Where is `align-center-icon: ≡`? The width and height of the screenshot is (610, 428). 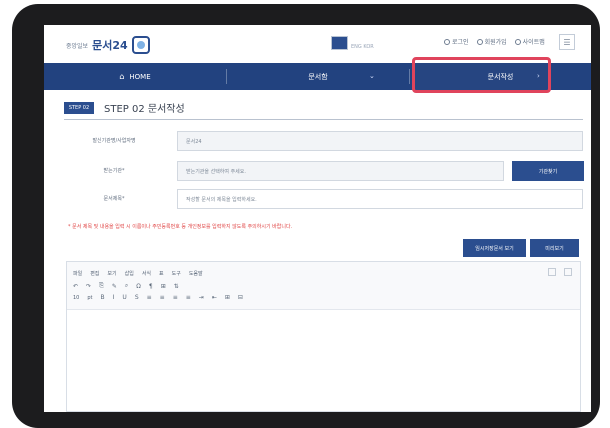 align-center-icon: ≡ is located at coordinates (162, 297).